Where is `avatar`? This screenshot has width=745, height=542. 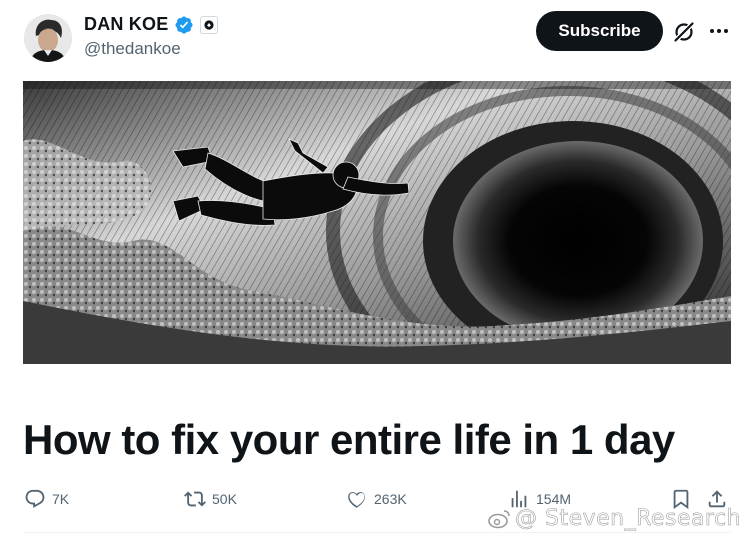
avatar is located at coordinates (48, 38).